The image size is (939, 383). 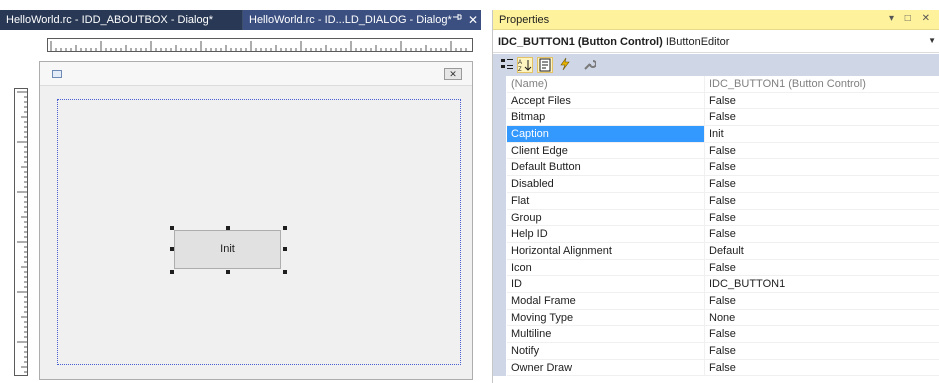 What do you see at coordinates (822, 84) in the screenshot?
I see `property-value: IDC_BUTTON1 (Button Control)` at bounding box center [822, 84].